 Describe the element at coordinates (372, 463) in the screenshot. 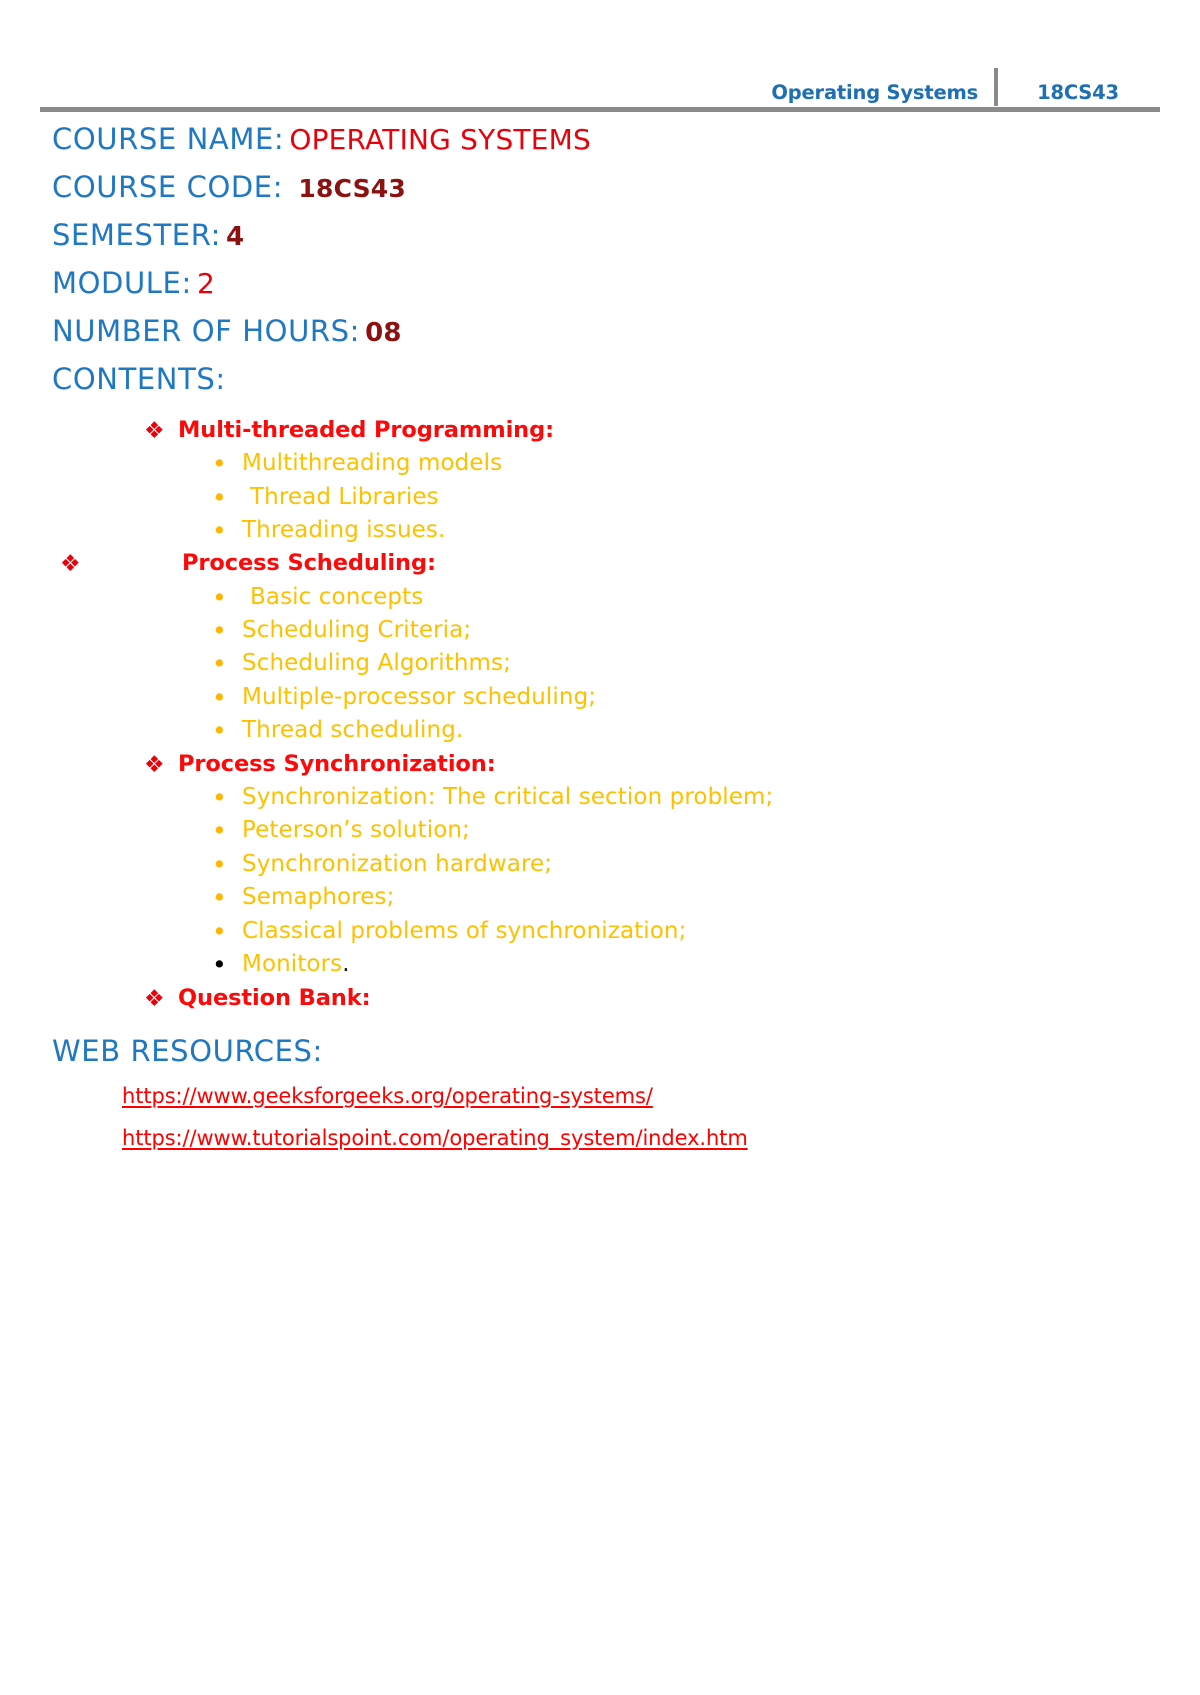

I see `list-item-label: Multithreading models` at that location.